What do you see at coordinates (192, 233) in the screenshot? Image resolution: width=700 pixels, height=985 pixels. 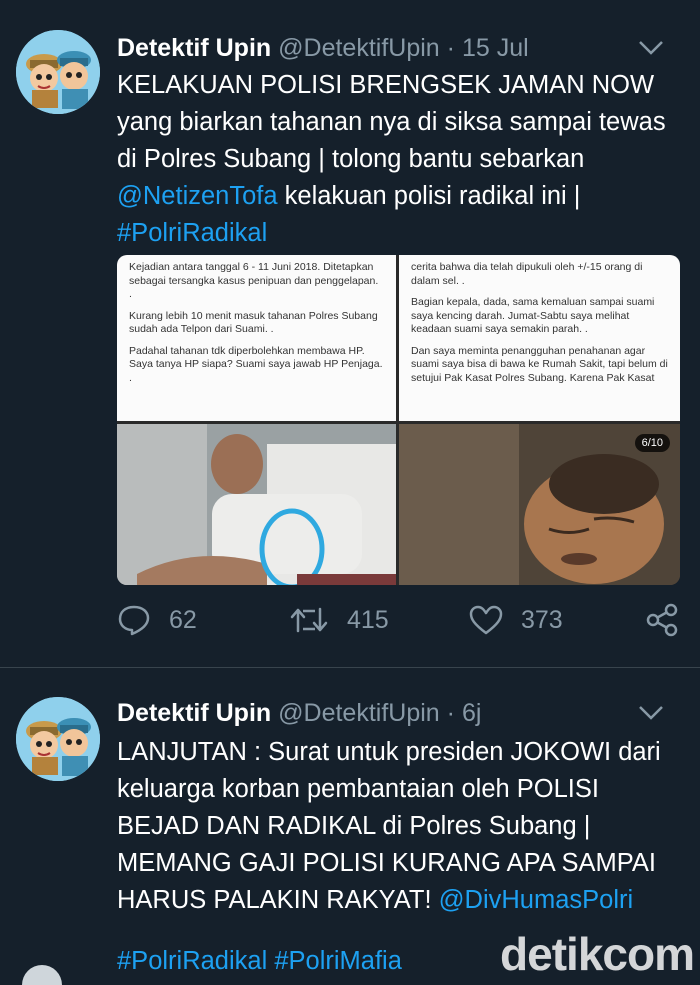 I see `hashtag-link: #PolriRadikal` at bounding box center [192, 233].